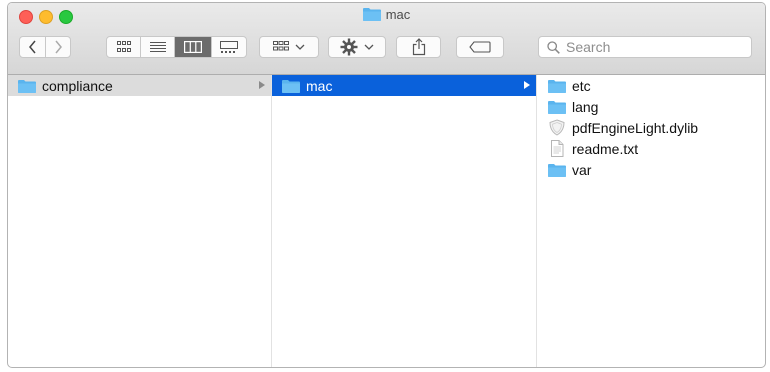 Image resolution: width=770 pixels, height=372 pixels. Describe the element at coordinates (581, 85) in the screenshot. I see `item-label: etc` at that location.